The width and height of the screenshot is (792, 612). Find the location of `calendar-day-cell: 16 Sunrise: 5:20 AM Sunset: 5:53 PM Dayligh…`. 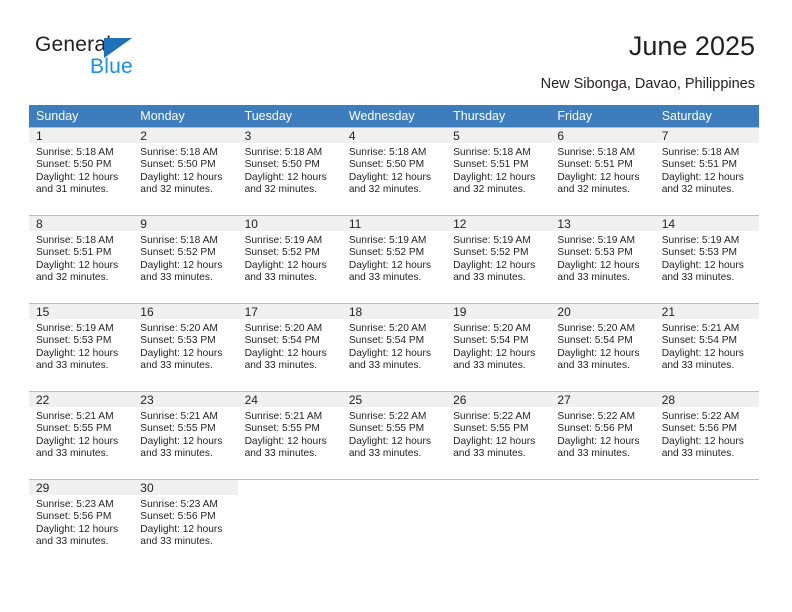

calendar-day-cell: 16 Sunrise: 5:20 AM Sunset: 5:53 PM Dayligh… is located at coordinates (185, 347).